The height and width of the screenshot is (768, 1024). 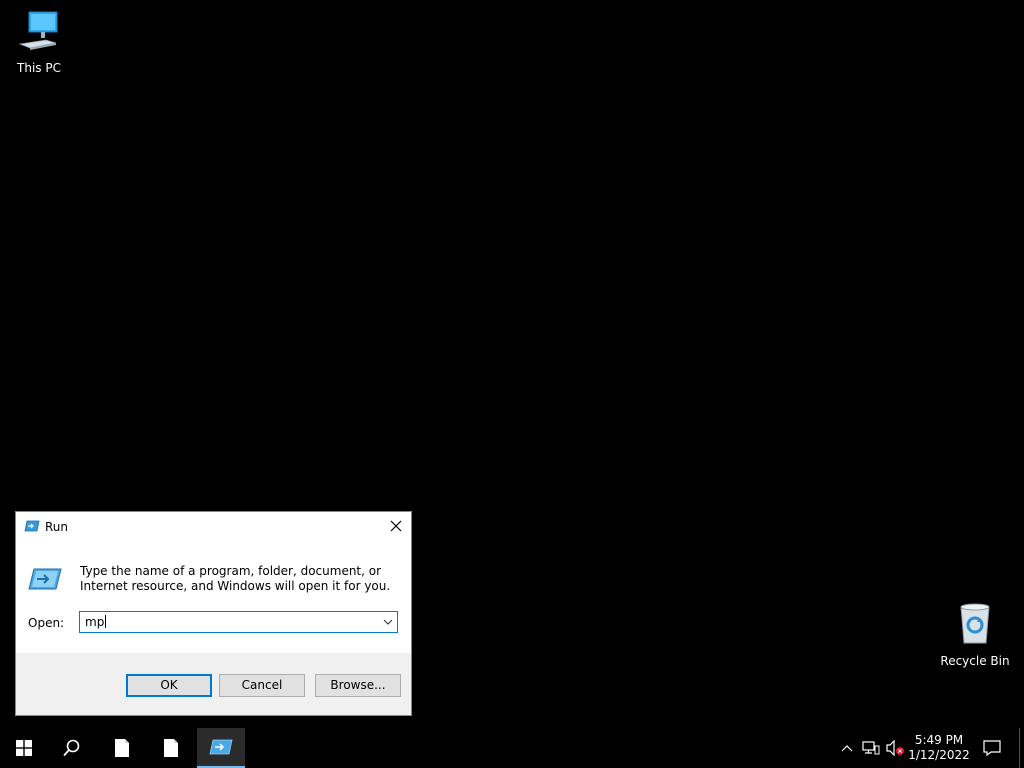 I want to click on close-icon, so click(x=396, y=526).